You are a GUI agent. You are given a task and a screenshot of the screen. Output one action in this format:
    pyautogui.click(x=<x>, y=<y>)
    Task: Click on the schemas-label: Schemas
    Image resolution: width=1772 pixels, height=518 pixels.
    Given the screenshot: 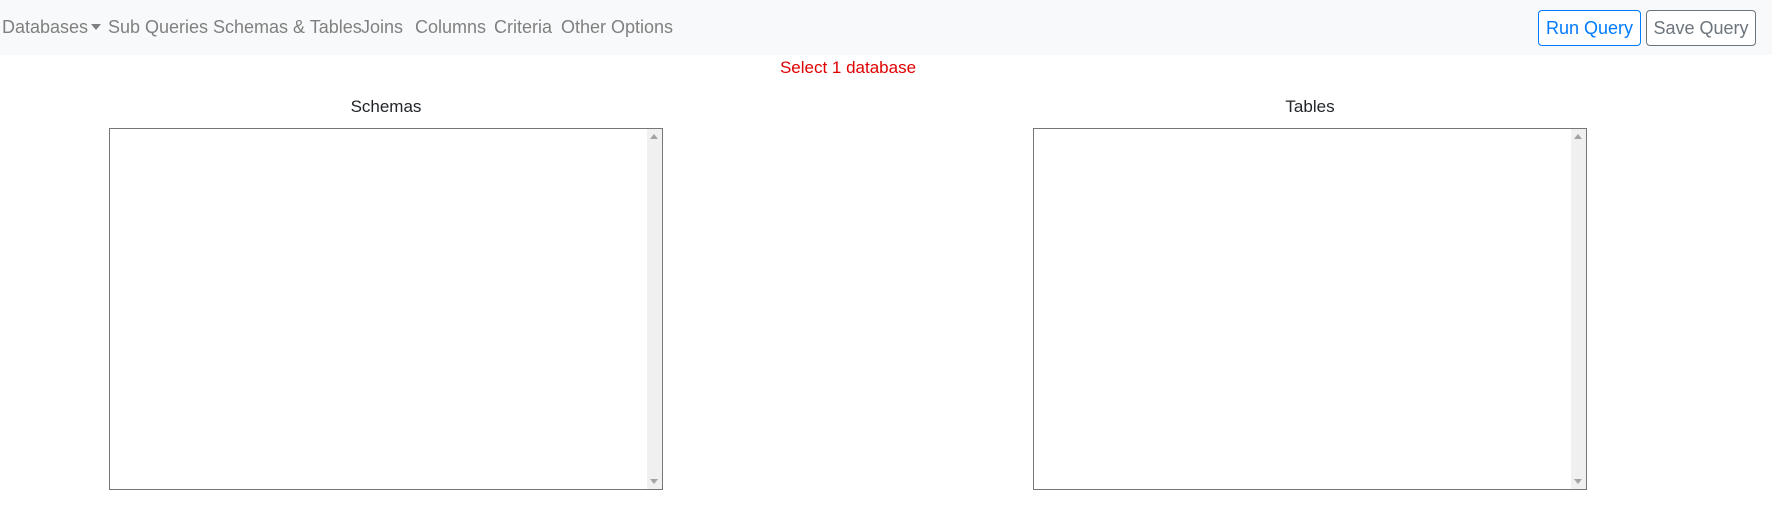 What is the action you would take?
    pyautogui.click(x=386, y=106)
    